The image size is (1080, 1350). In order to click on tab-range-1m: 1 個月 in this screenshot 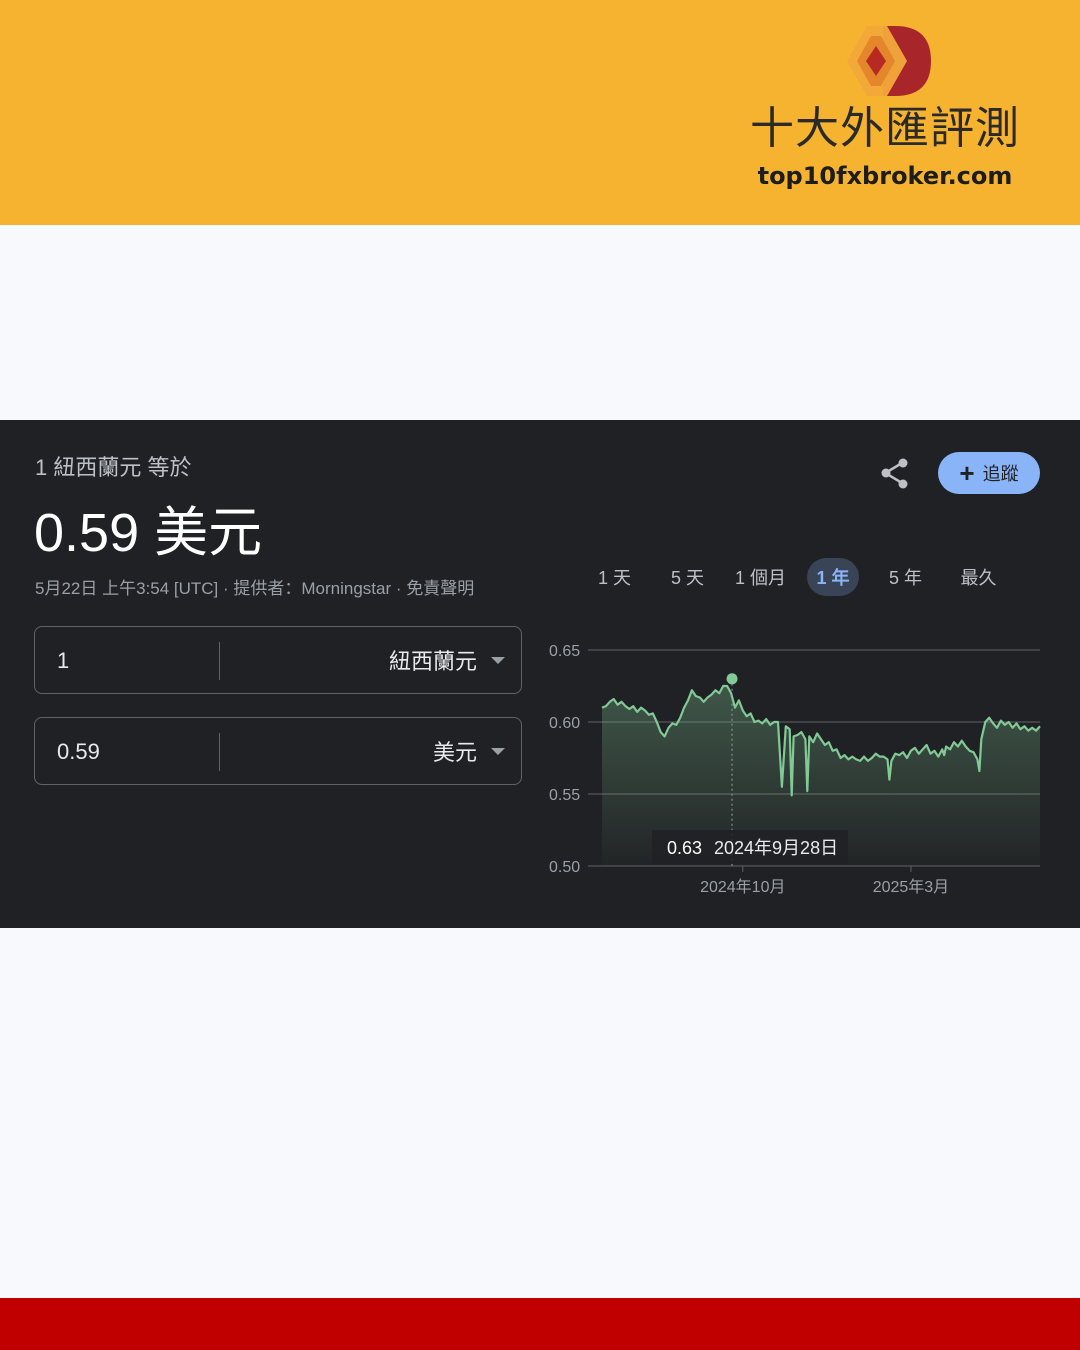, I will do `click(760, 577)`.